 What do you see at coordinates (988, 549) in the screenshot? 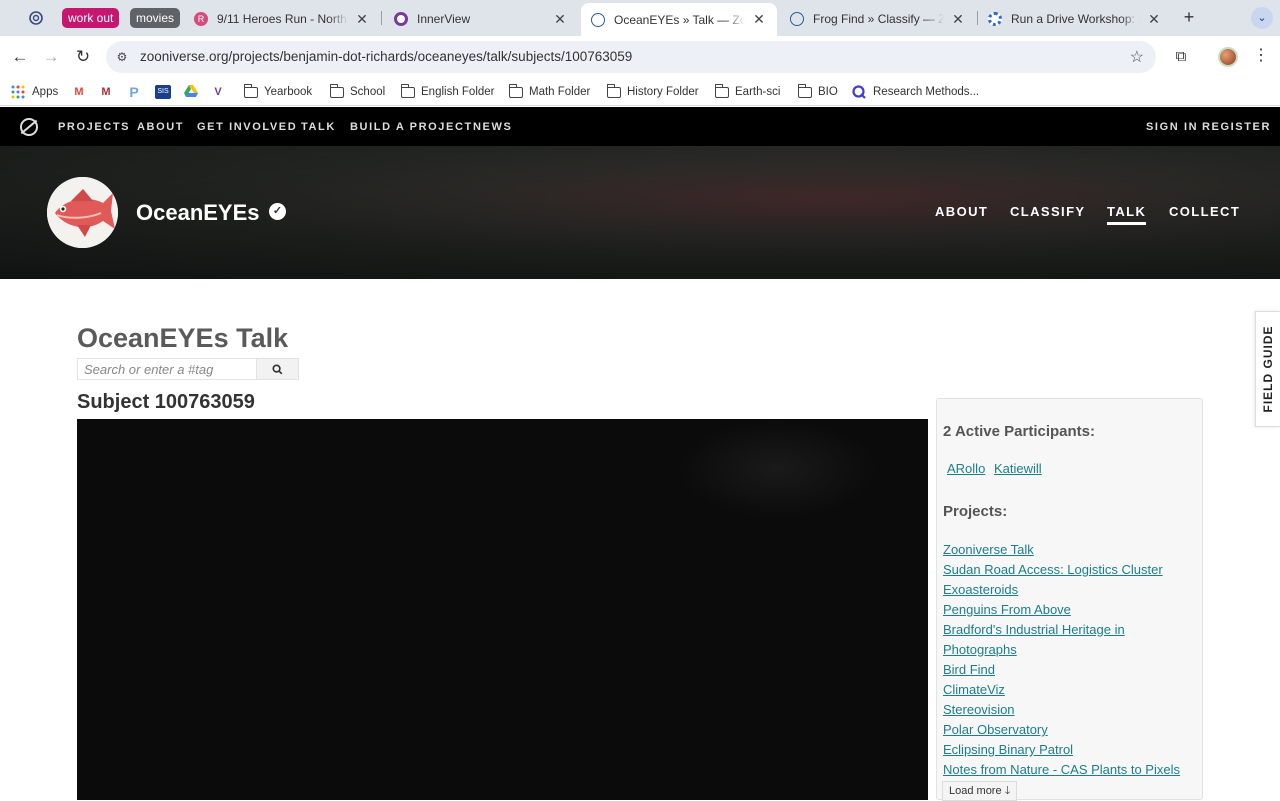
I see `project-link: Zooniverse Talk` at bounding box center [988, 549].